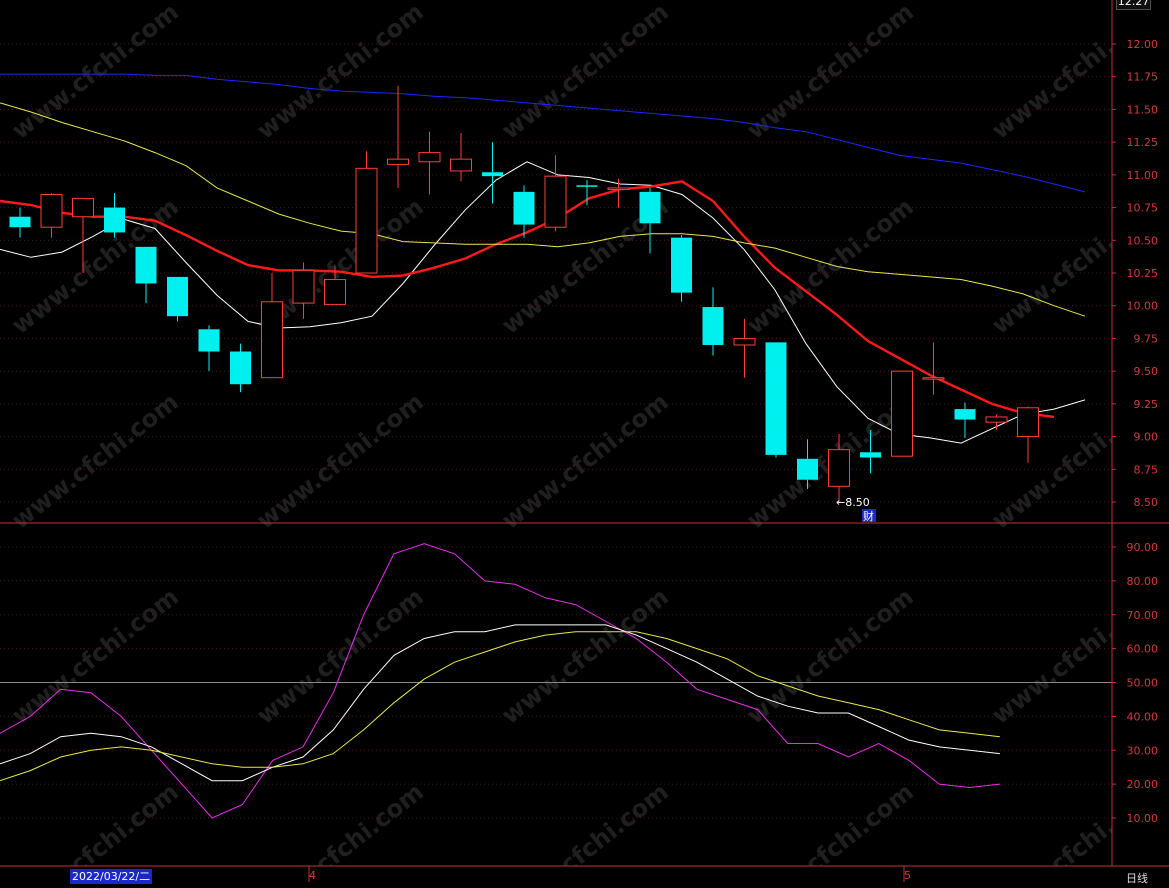 The width and height of the screenshot is (1169, 888). What do you see at coordinates (868, 516) in the screenshot?
I see `event-flag-label: 财` at bounding box center [868, 516].